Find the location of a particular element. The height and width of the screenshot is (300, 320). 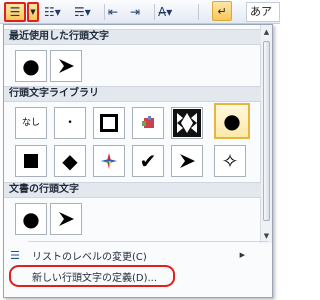

library-bullet-hollow-square is located at coordinates (109, 123).